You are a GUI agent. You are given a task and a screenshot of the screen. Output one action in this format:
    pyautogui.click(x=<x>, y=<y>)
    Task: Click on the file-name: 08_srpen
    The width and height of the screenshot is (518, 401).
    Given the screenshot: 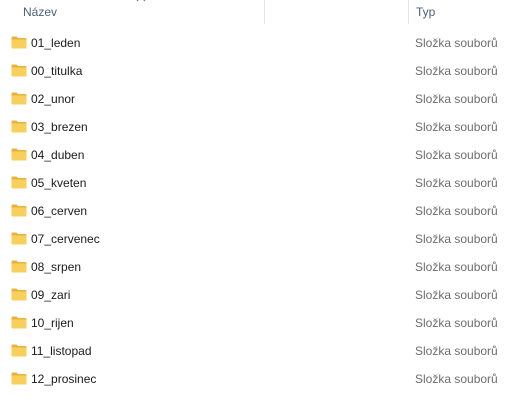 What is the action you would take?
    pyautogui.click(x=56, y=267)
    